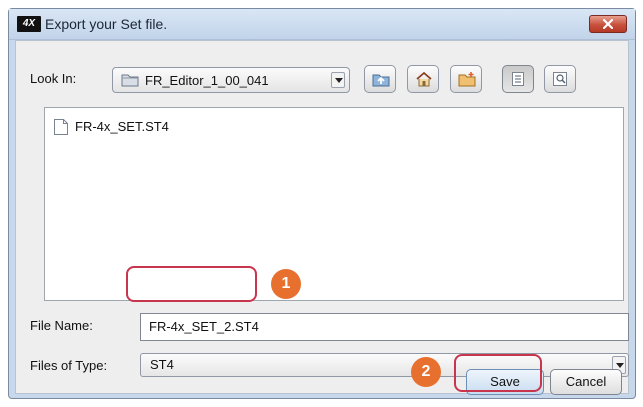 This screenshot has height=407, width=643. Describe the element at coordinates (53, 78) in the screenshot. I see `look-in-label: Look In:` at that location.